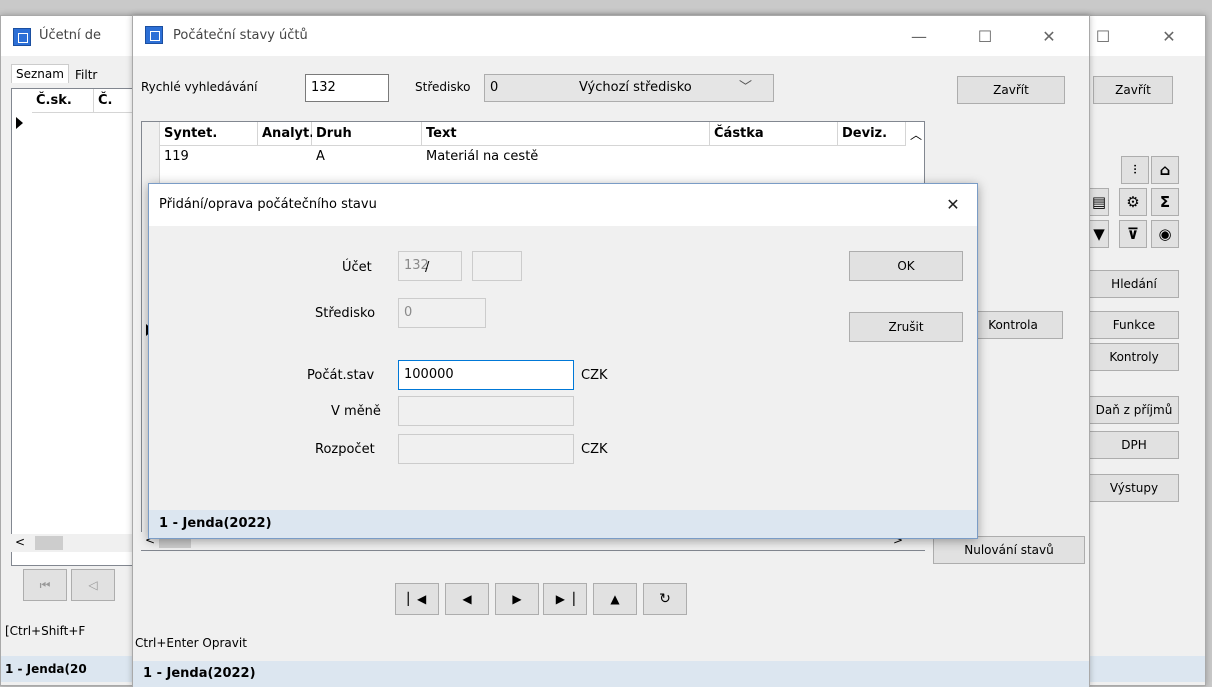  Describe the element at coordinates (1133, 202) in the screenshot. I see `gear-icon: ⚙` at that location.